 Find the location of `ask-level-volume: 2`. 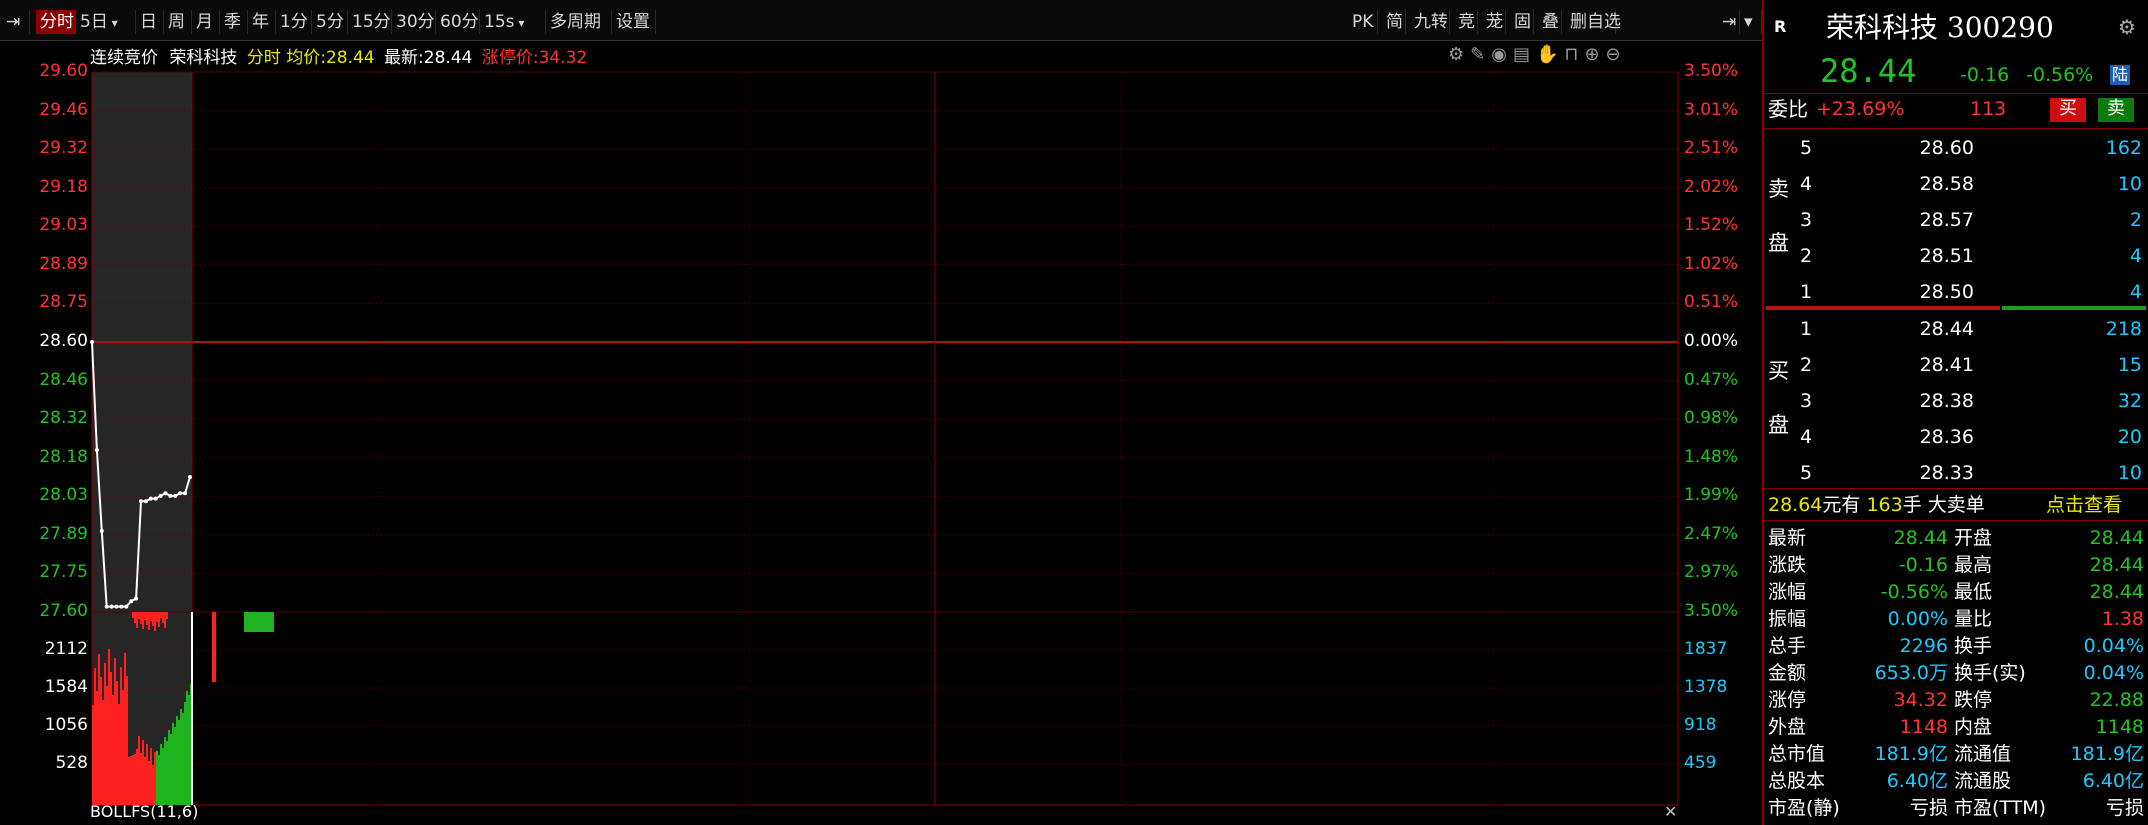

ask-level-volume: 2 is located at coordinates (2135, 220).